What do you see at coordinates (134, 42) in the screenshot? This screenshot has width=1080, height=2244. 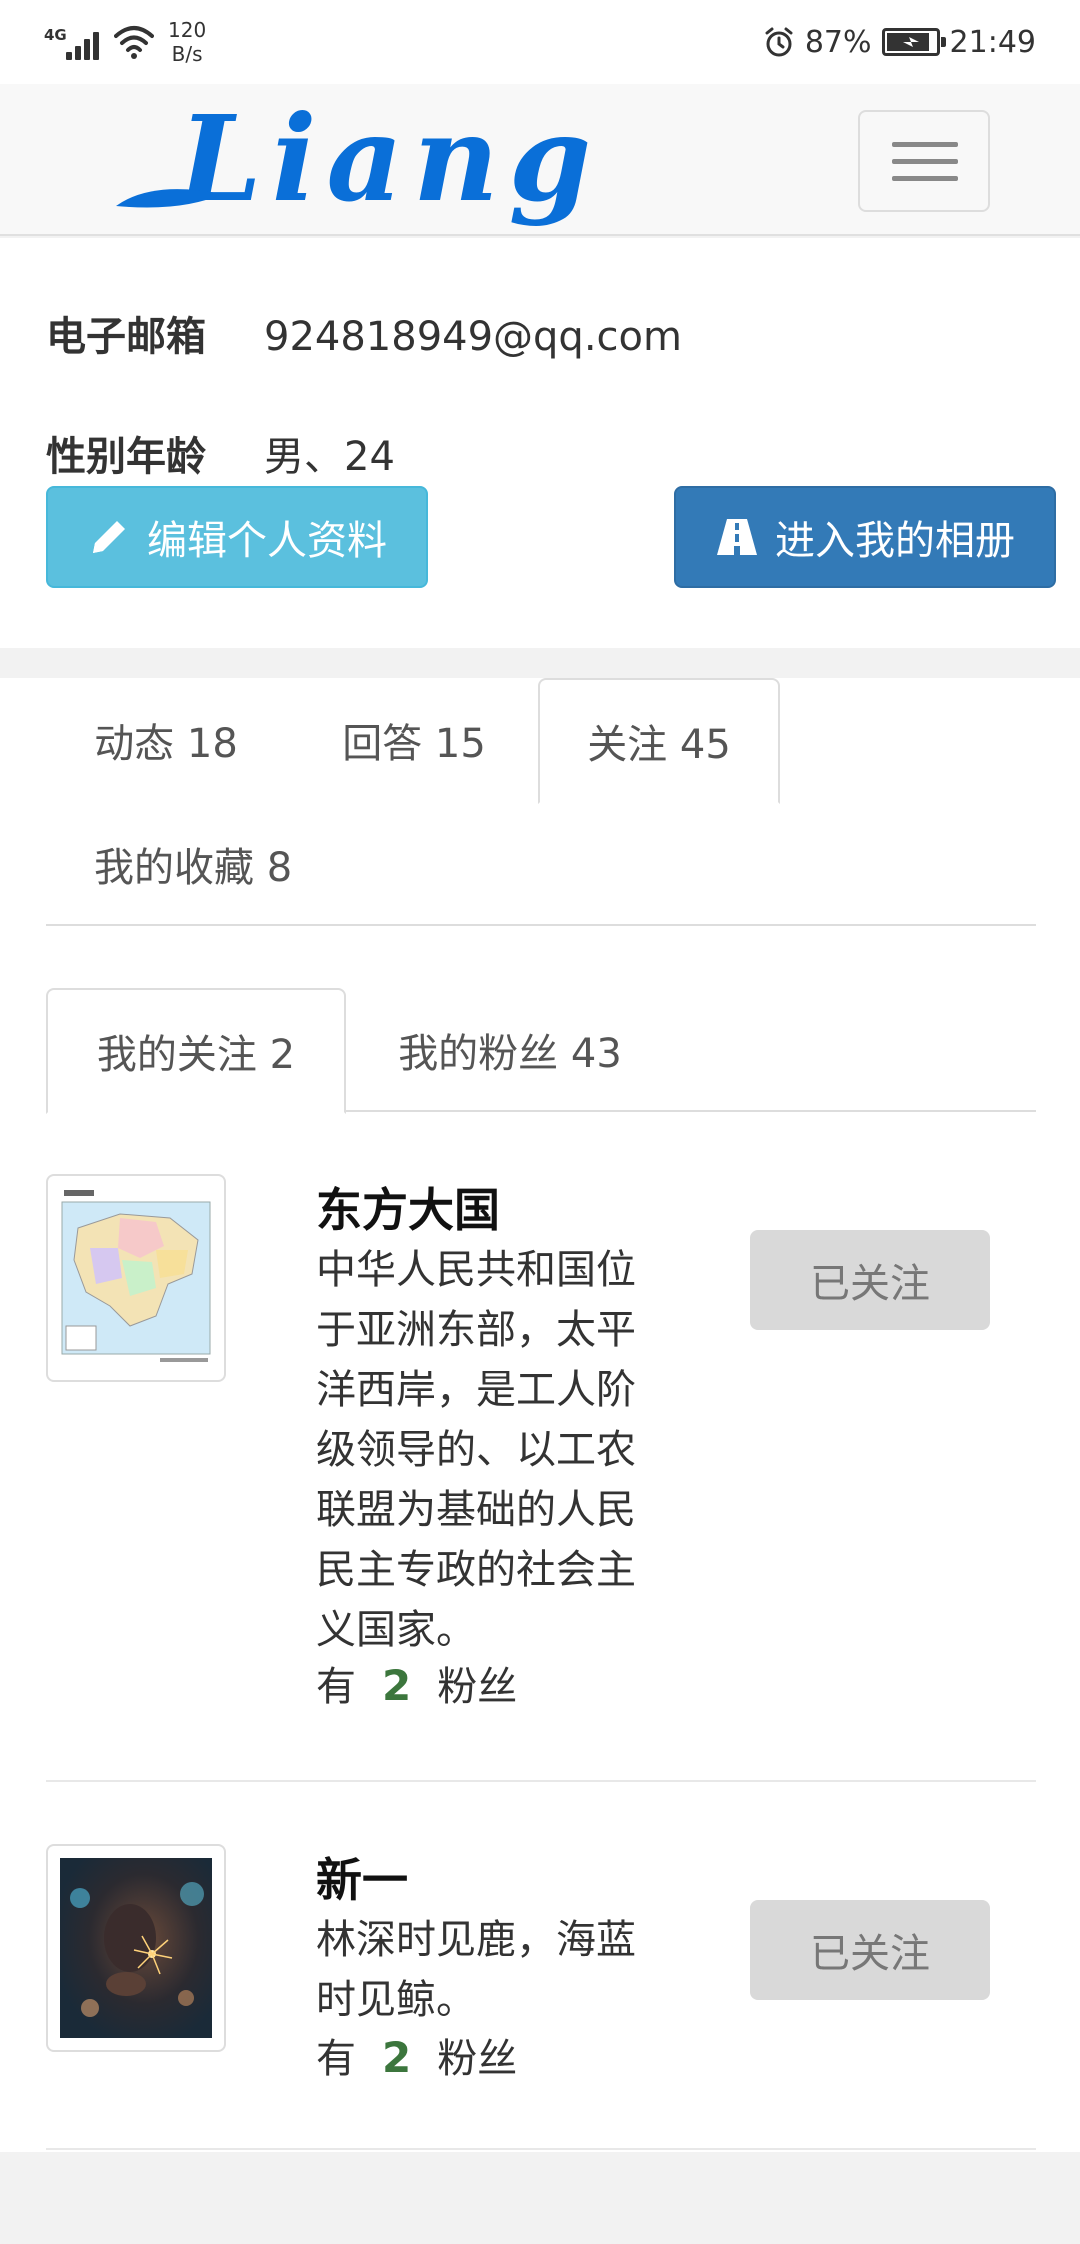 I see `wifi-icon` at bounding box center [134, 42].